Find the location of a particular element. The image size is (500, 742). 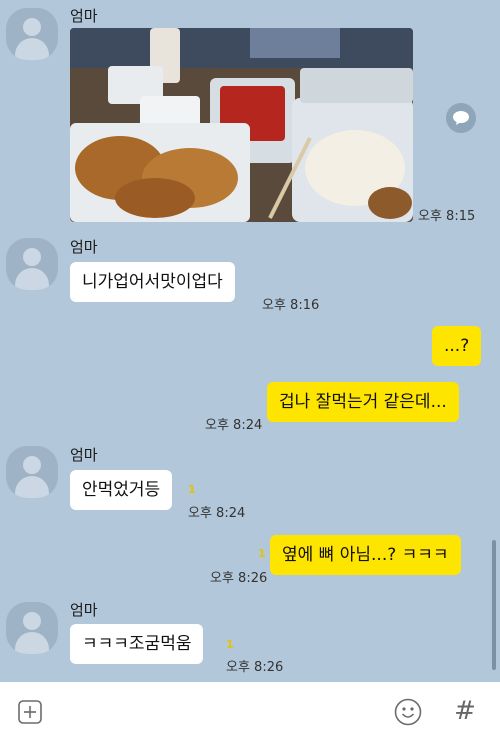

share-button is located at coordinates (461, 118).